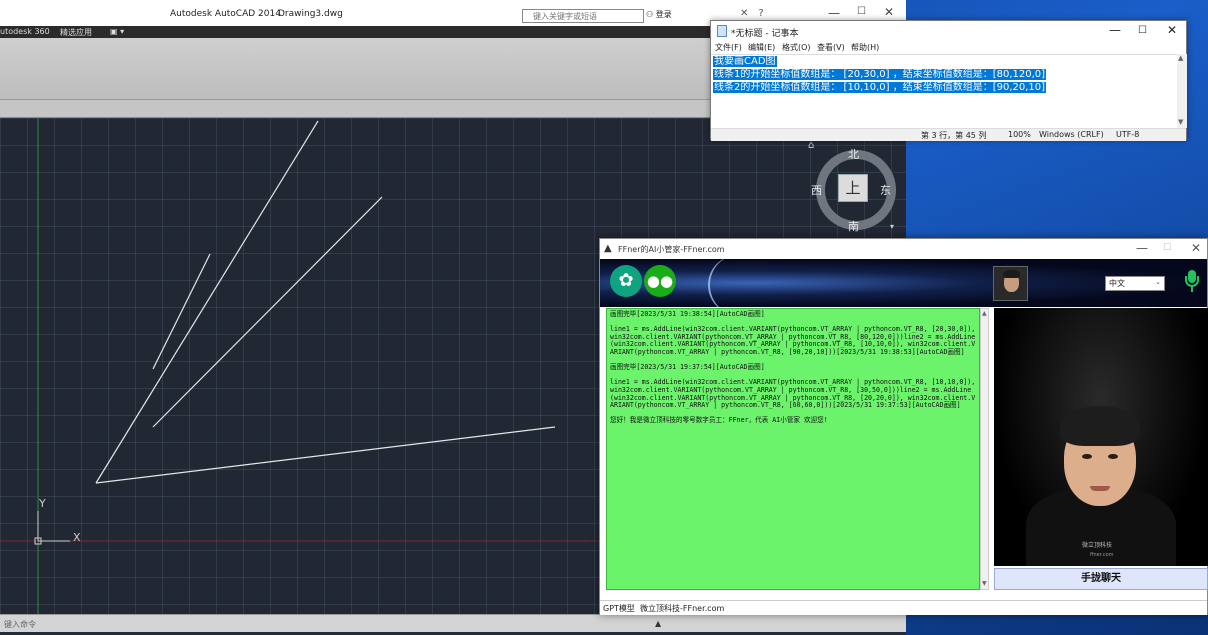  I want to click on menu-autodesk-360: utodesk 360, so click(25, 31).